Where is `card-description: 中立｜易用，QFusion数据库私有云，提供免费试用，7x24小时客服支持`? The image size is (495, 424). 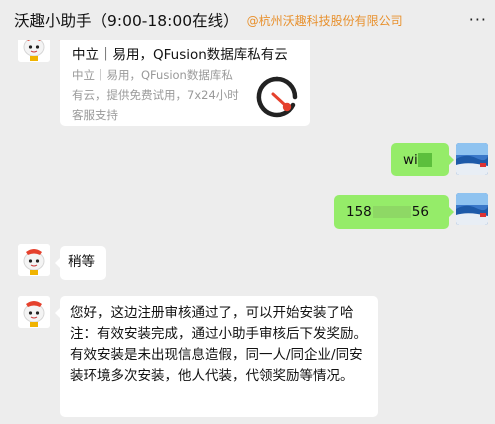
card-description: 中立｜易用，QFusion数据库私有云，提供免费试用，7x24小时客服支持 is located at coordinates (155, 95).